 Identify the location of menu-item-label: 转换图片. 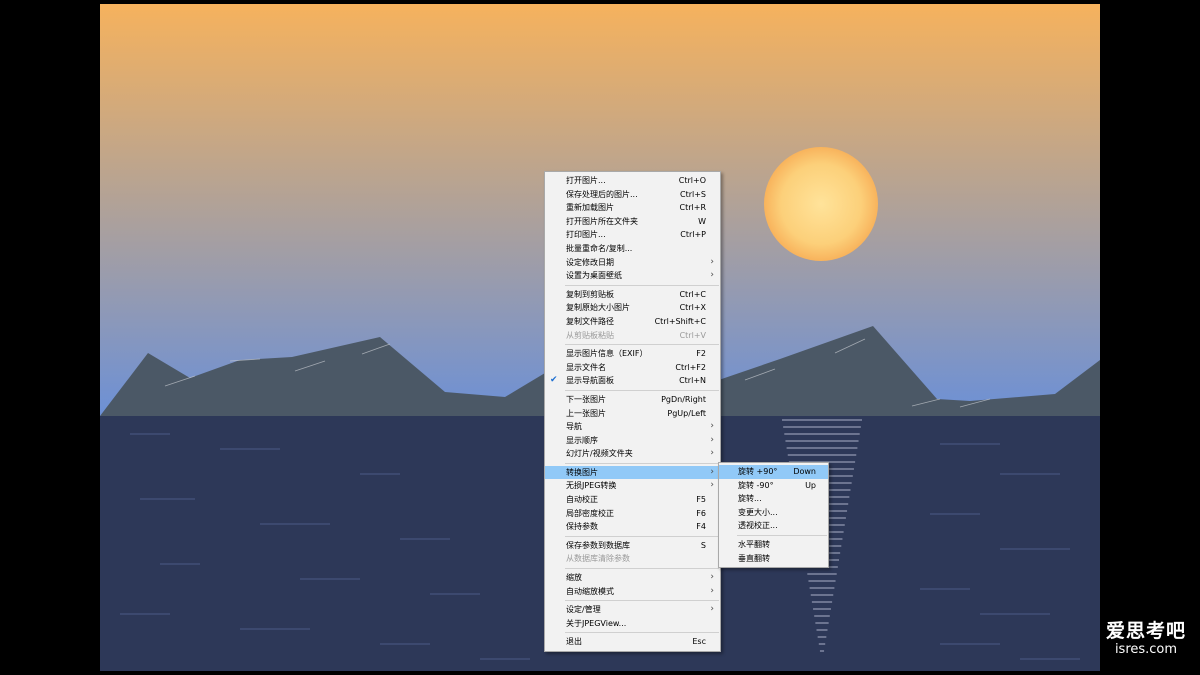
(582, 472).